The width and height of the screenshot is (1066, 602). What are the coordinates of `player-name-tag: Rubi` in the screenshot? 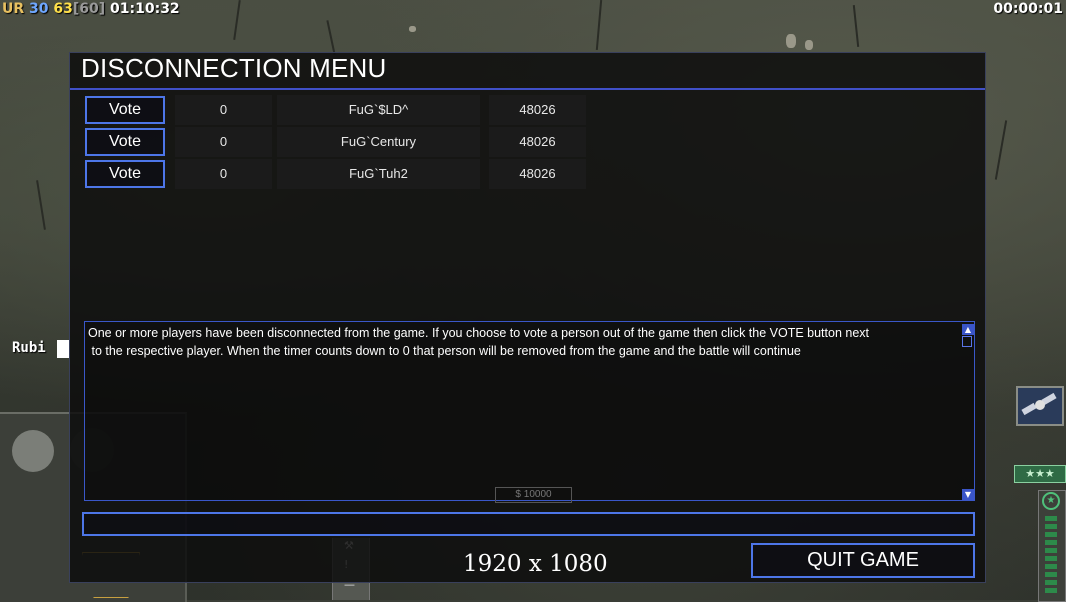 It's located at (29, 348).